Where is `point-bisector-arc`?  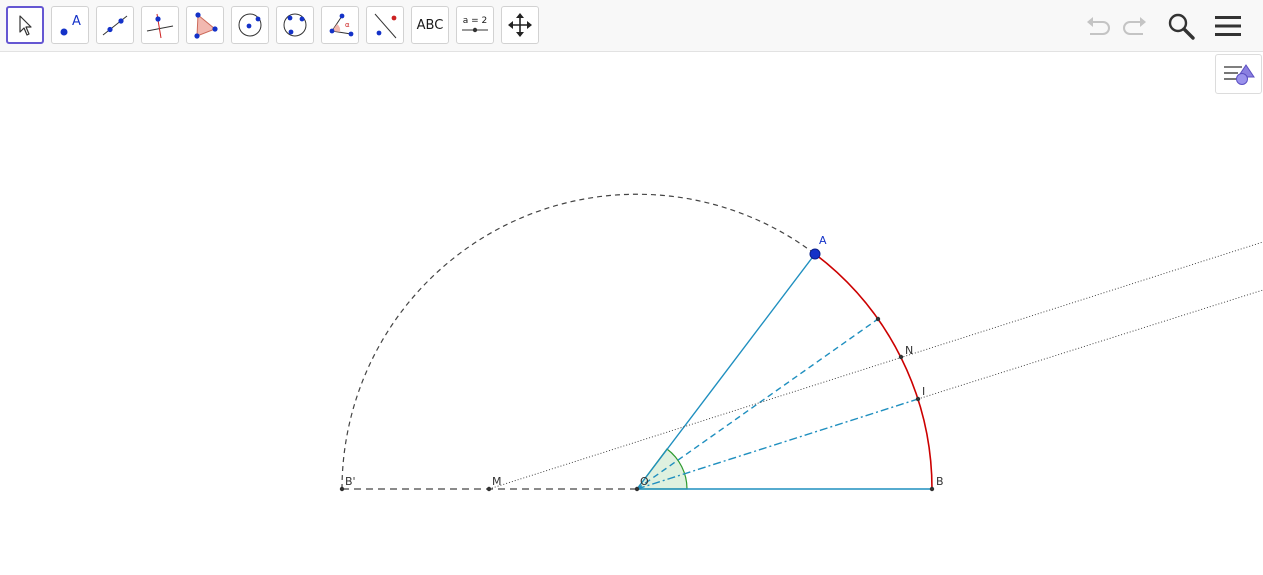 point-bisector-arc is located at coordinates (878, 319).